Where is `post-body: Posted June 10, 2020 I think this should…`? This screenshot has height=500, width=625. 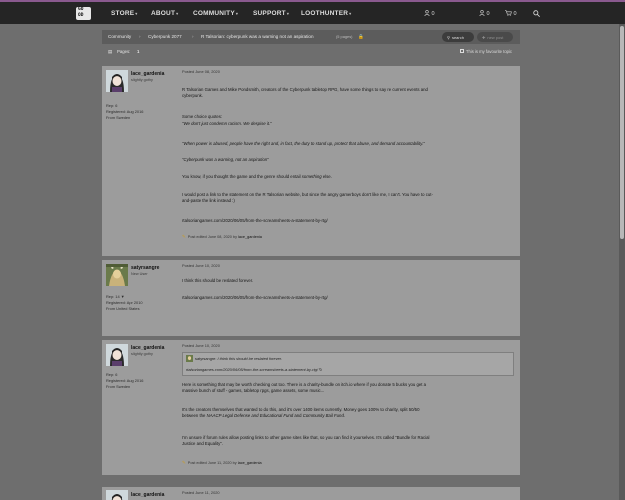 post-body: Posted June 10, 2020 I think this should… is located at coordinates (348, 298).